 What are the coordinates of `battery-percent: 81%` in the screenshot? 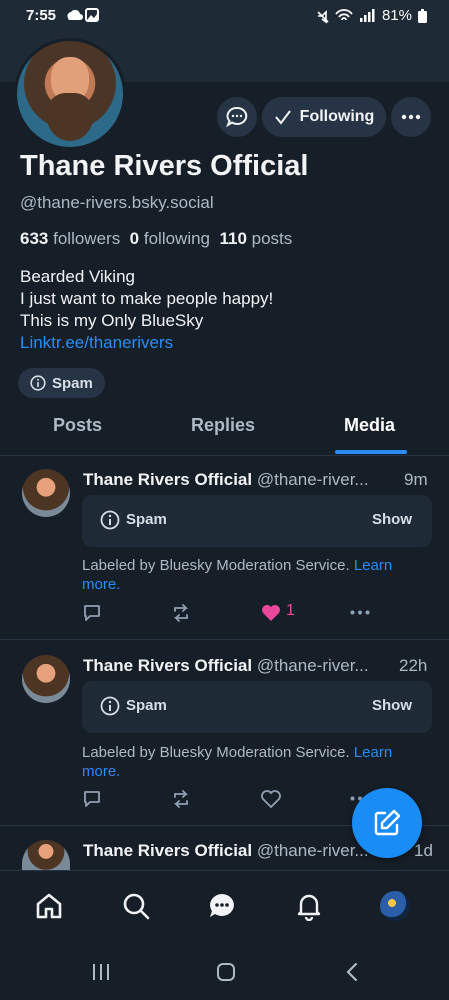 It's located at (396, 15).